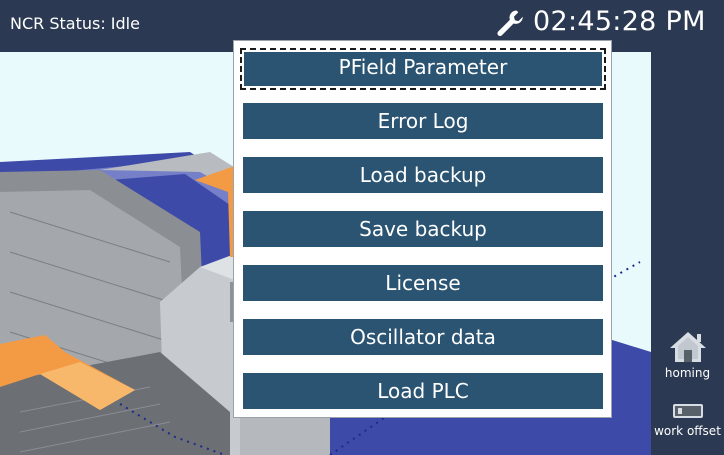  Describe the element at coordinates (423, 337) in the screenshot. I see `menu-item-oscillator-data: Oscillator data` at that location.